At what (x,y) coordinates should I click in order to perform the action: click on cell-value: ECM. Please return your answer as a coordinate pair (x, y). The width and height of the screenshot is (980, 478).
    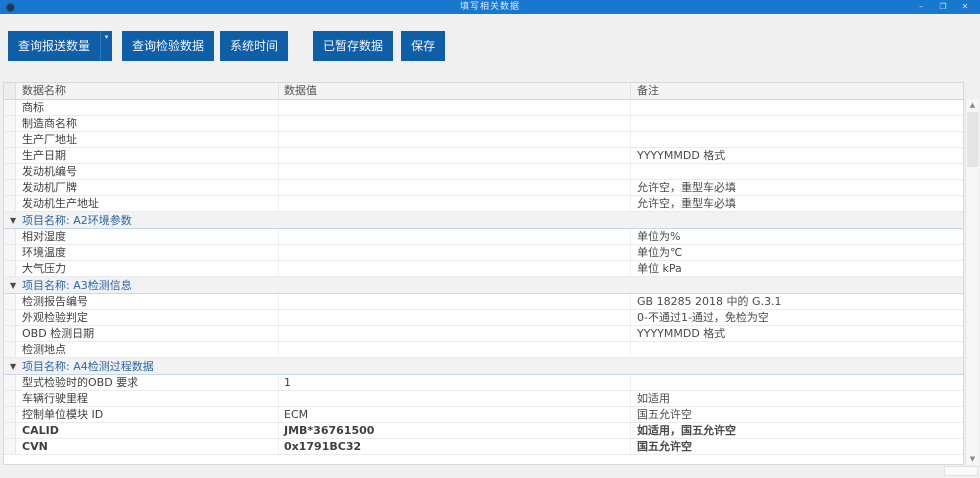
    Looking at the image, I should click on (455, 414).